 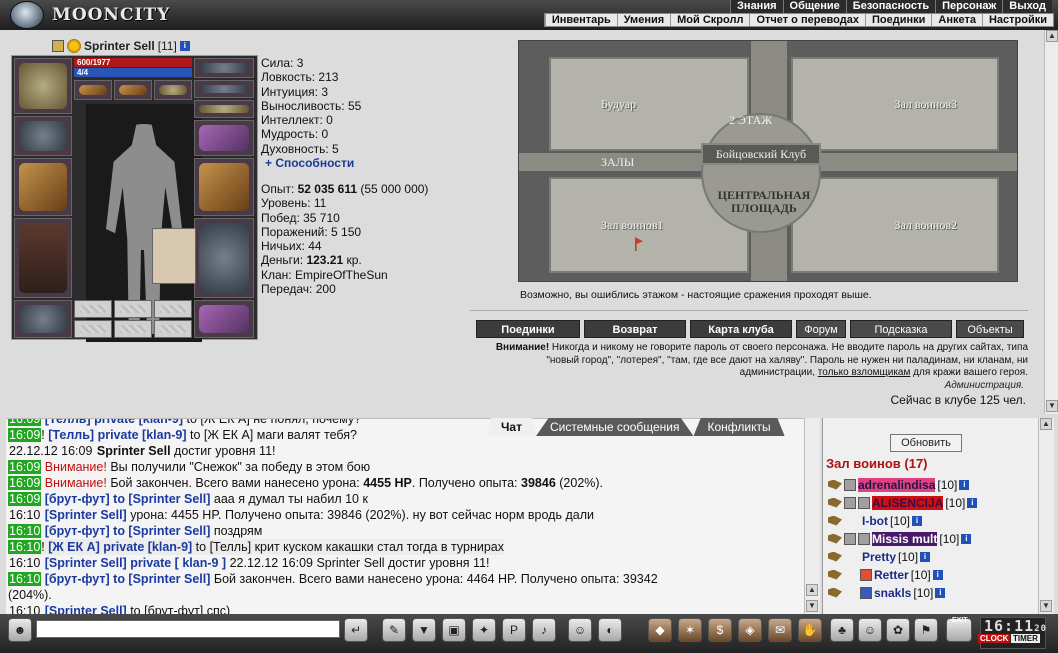 I want to click on offhand-slot-icon, so click(x=224, y=187).